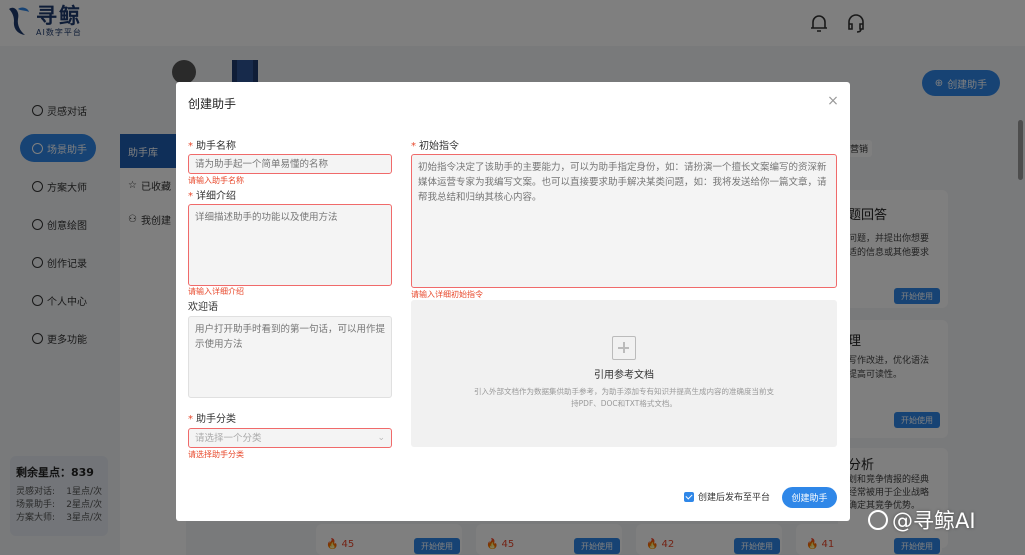 The image size is (1025, 555). What do you see at coordinates (290, 357) in the screenshot?
I see `welcome-textarea` at bounding box center [290, 357].